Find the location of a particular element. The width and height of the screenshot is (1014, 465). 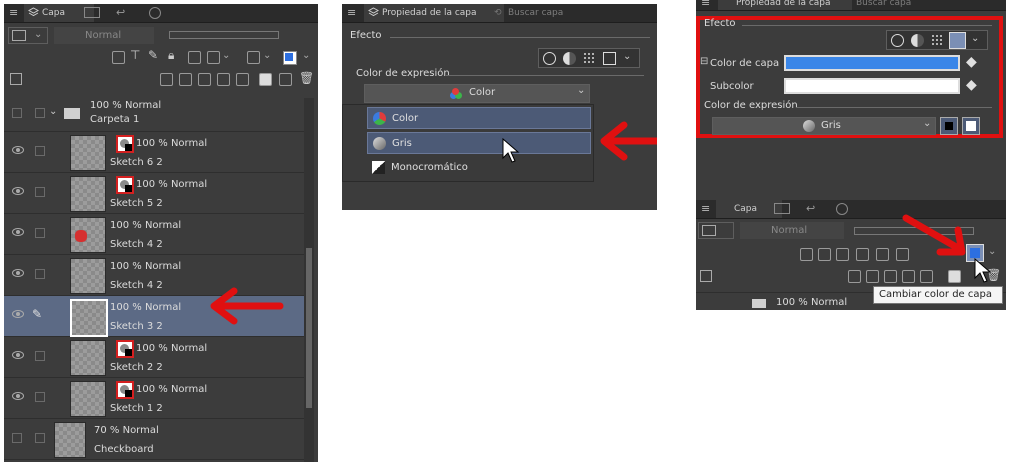

tab-search-layer: Buscar capa is located at coordinates (886, 5).